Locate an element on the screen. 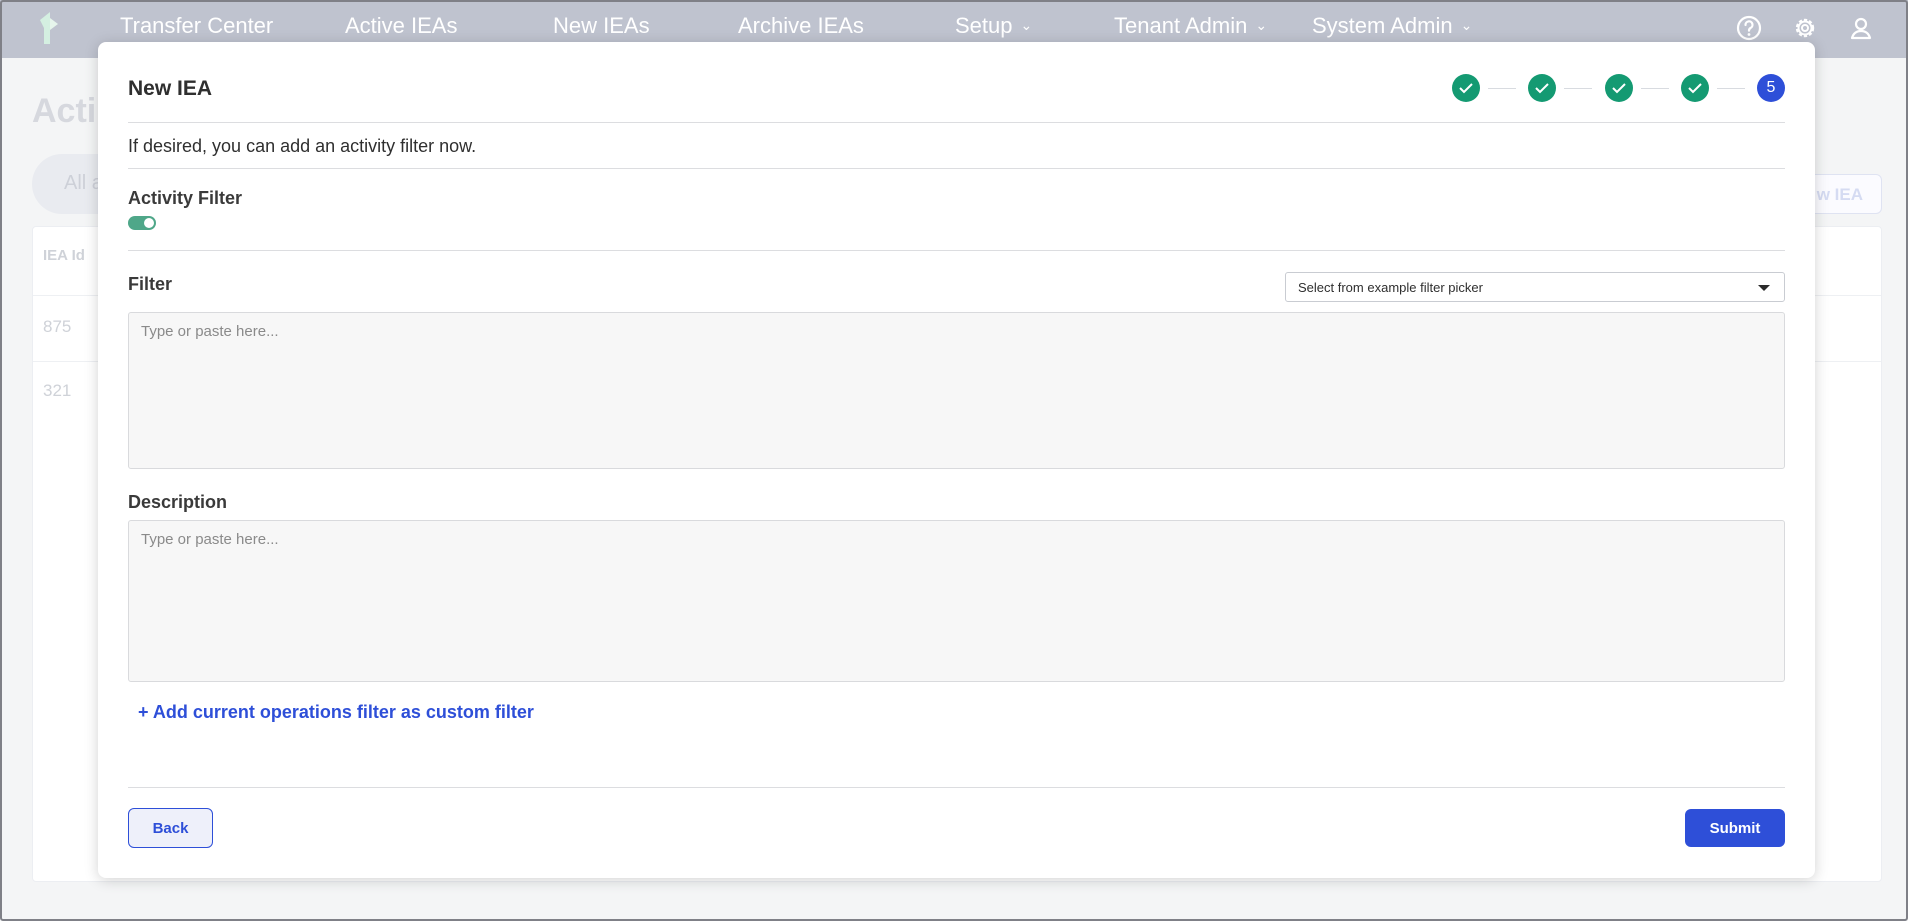 The image size is (1908, 921). table-header-iea-id: IEA Id is located at coordinates (64, 255).